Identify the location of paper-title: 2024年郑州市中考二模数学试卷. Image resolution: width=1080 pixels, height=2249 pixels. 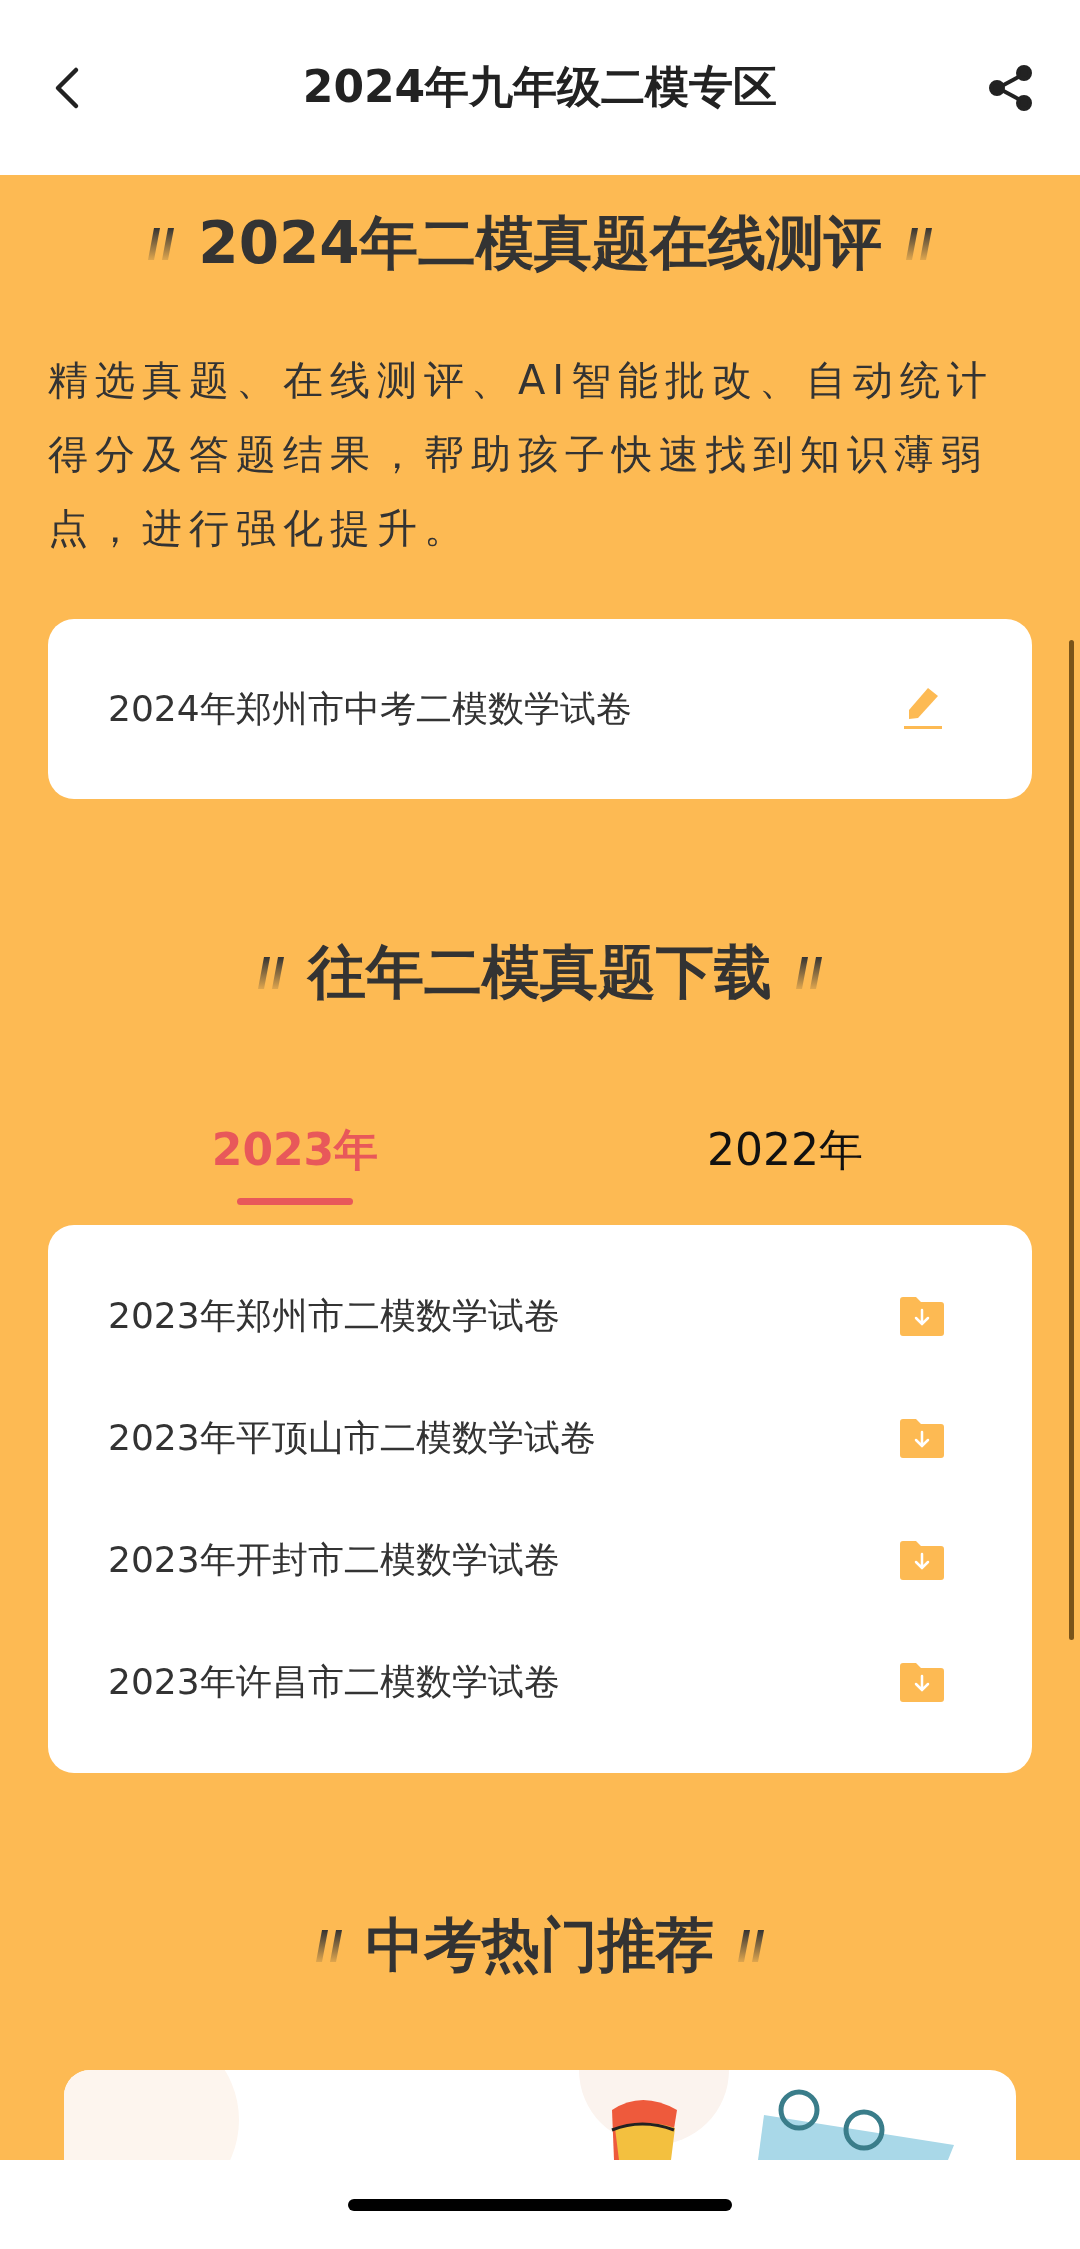
(370, 708).